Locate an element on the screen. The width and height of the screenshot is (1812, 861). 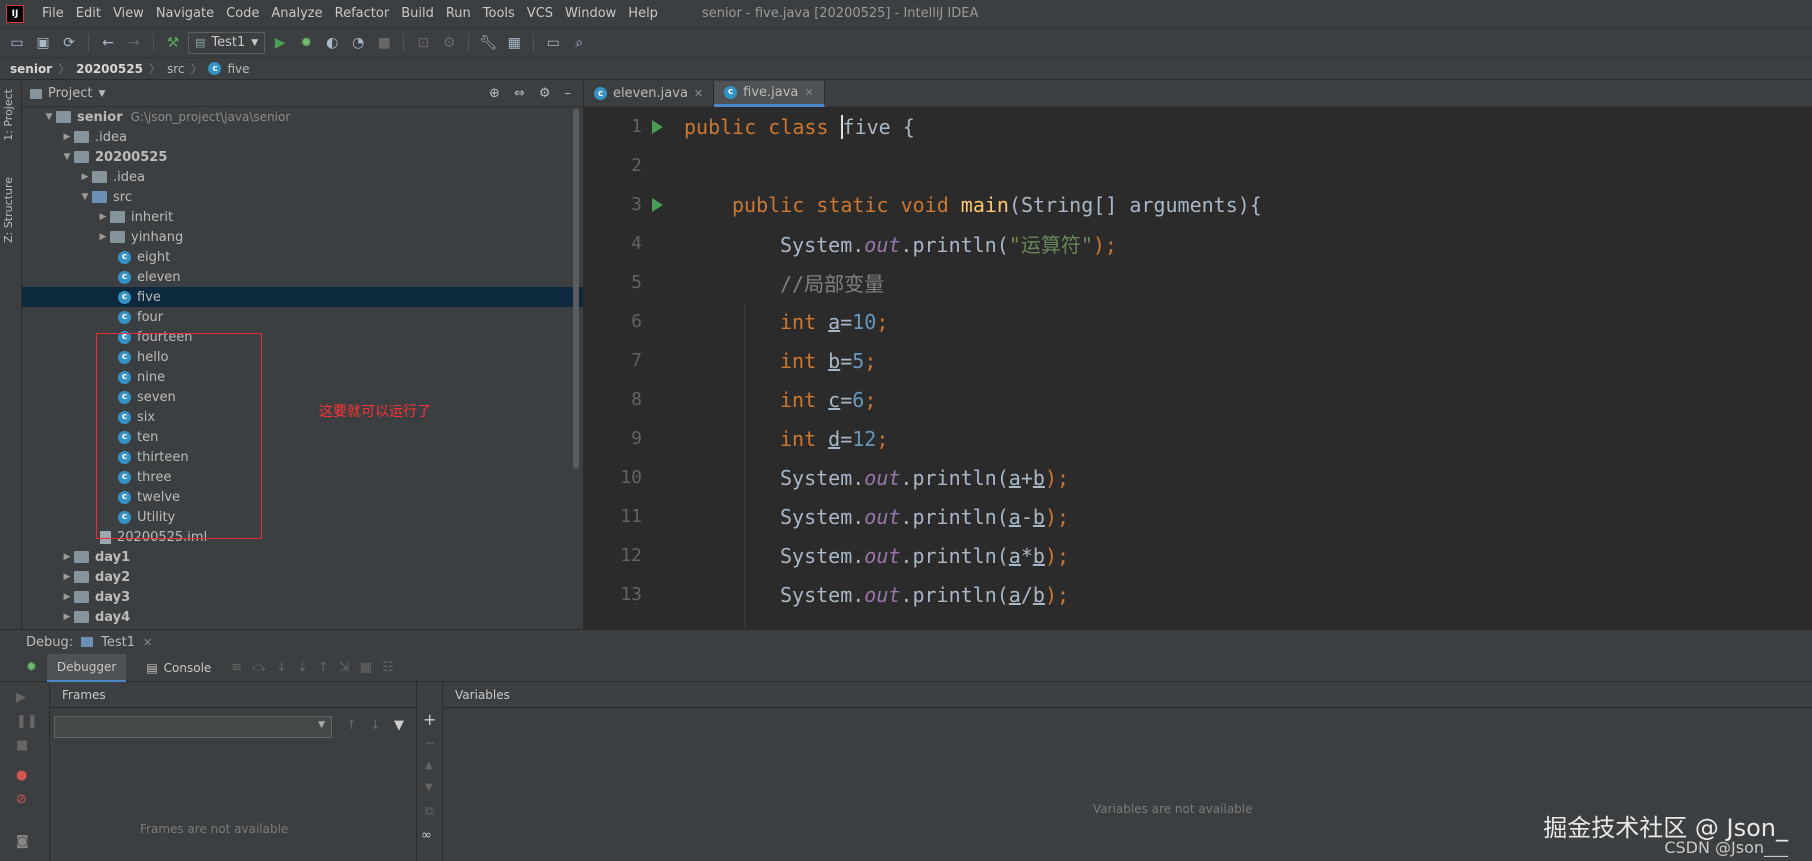
tree-item-class: c eight is located at coordinates (302, 257).